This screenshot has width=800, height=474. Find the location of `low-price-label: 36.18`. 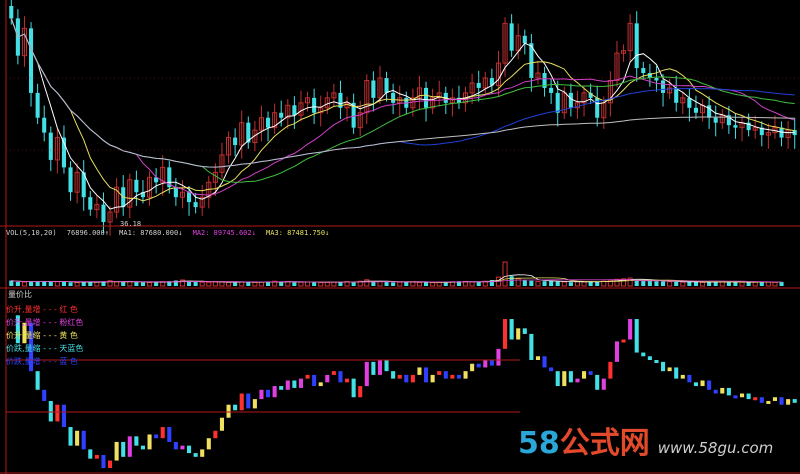

low-price-label: 36.18 is located at coordinates (131, 224).